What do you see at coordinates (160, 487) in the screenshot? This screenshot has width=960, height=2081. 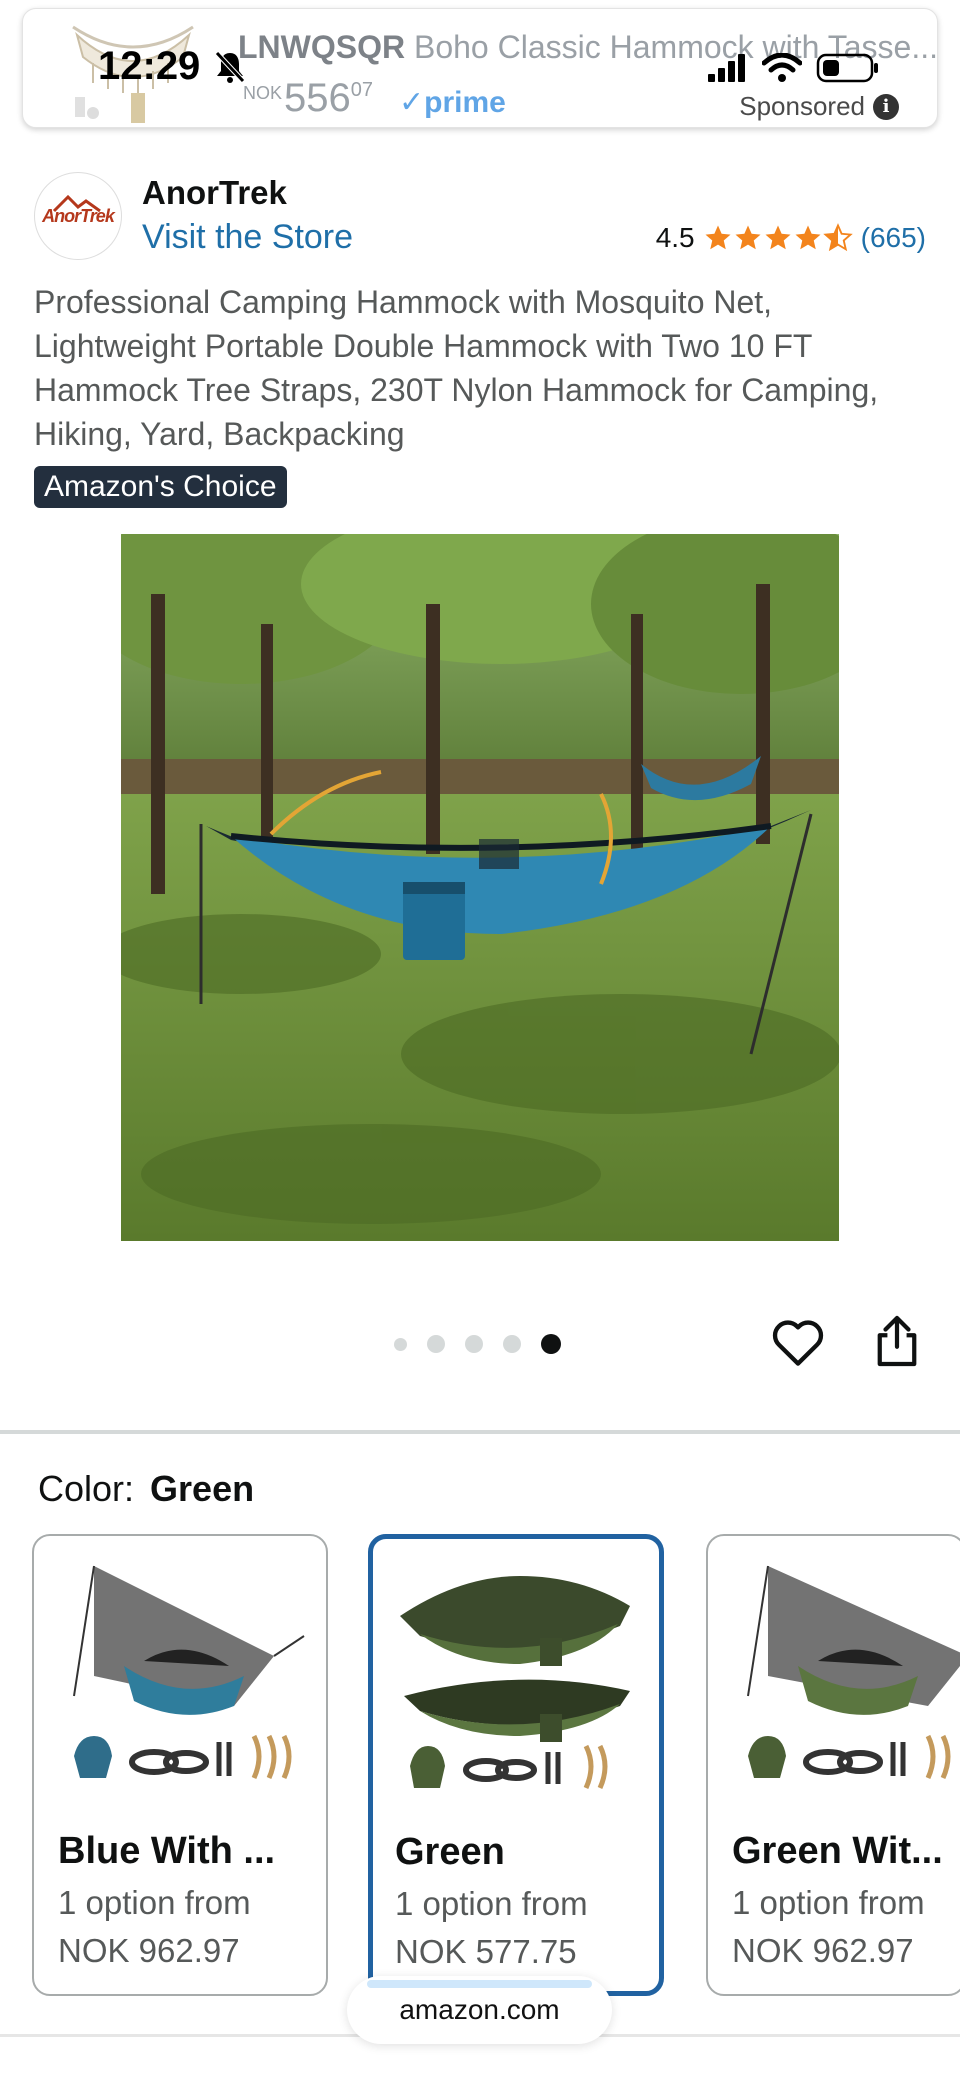 I see `amazons-choice-badge: Amazon's Choice` at bounding box center [160, 487].